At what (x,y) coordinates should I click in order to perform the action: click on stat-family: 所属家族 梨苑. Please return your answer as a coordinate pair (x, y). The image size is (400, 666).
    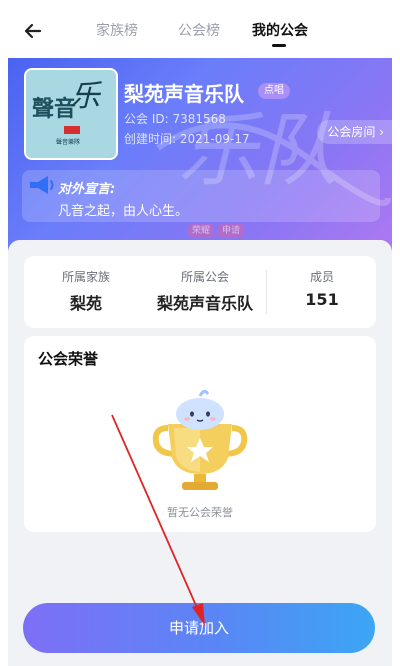
    Looking at the image, I should click on (86, 292).